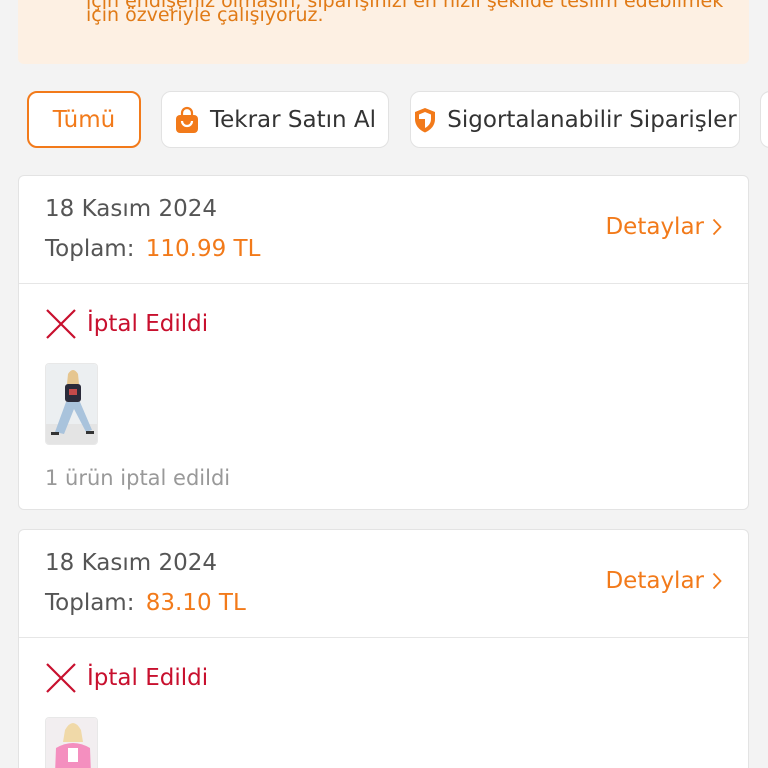 The image size is (768, 768). I want to click on order-total: Toplam: 110.99 TL, so click(152, 249).